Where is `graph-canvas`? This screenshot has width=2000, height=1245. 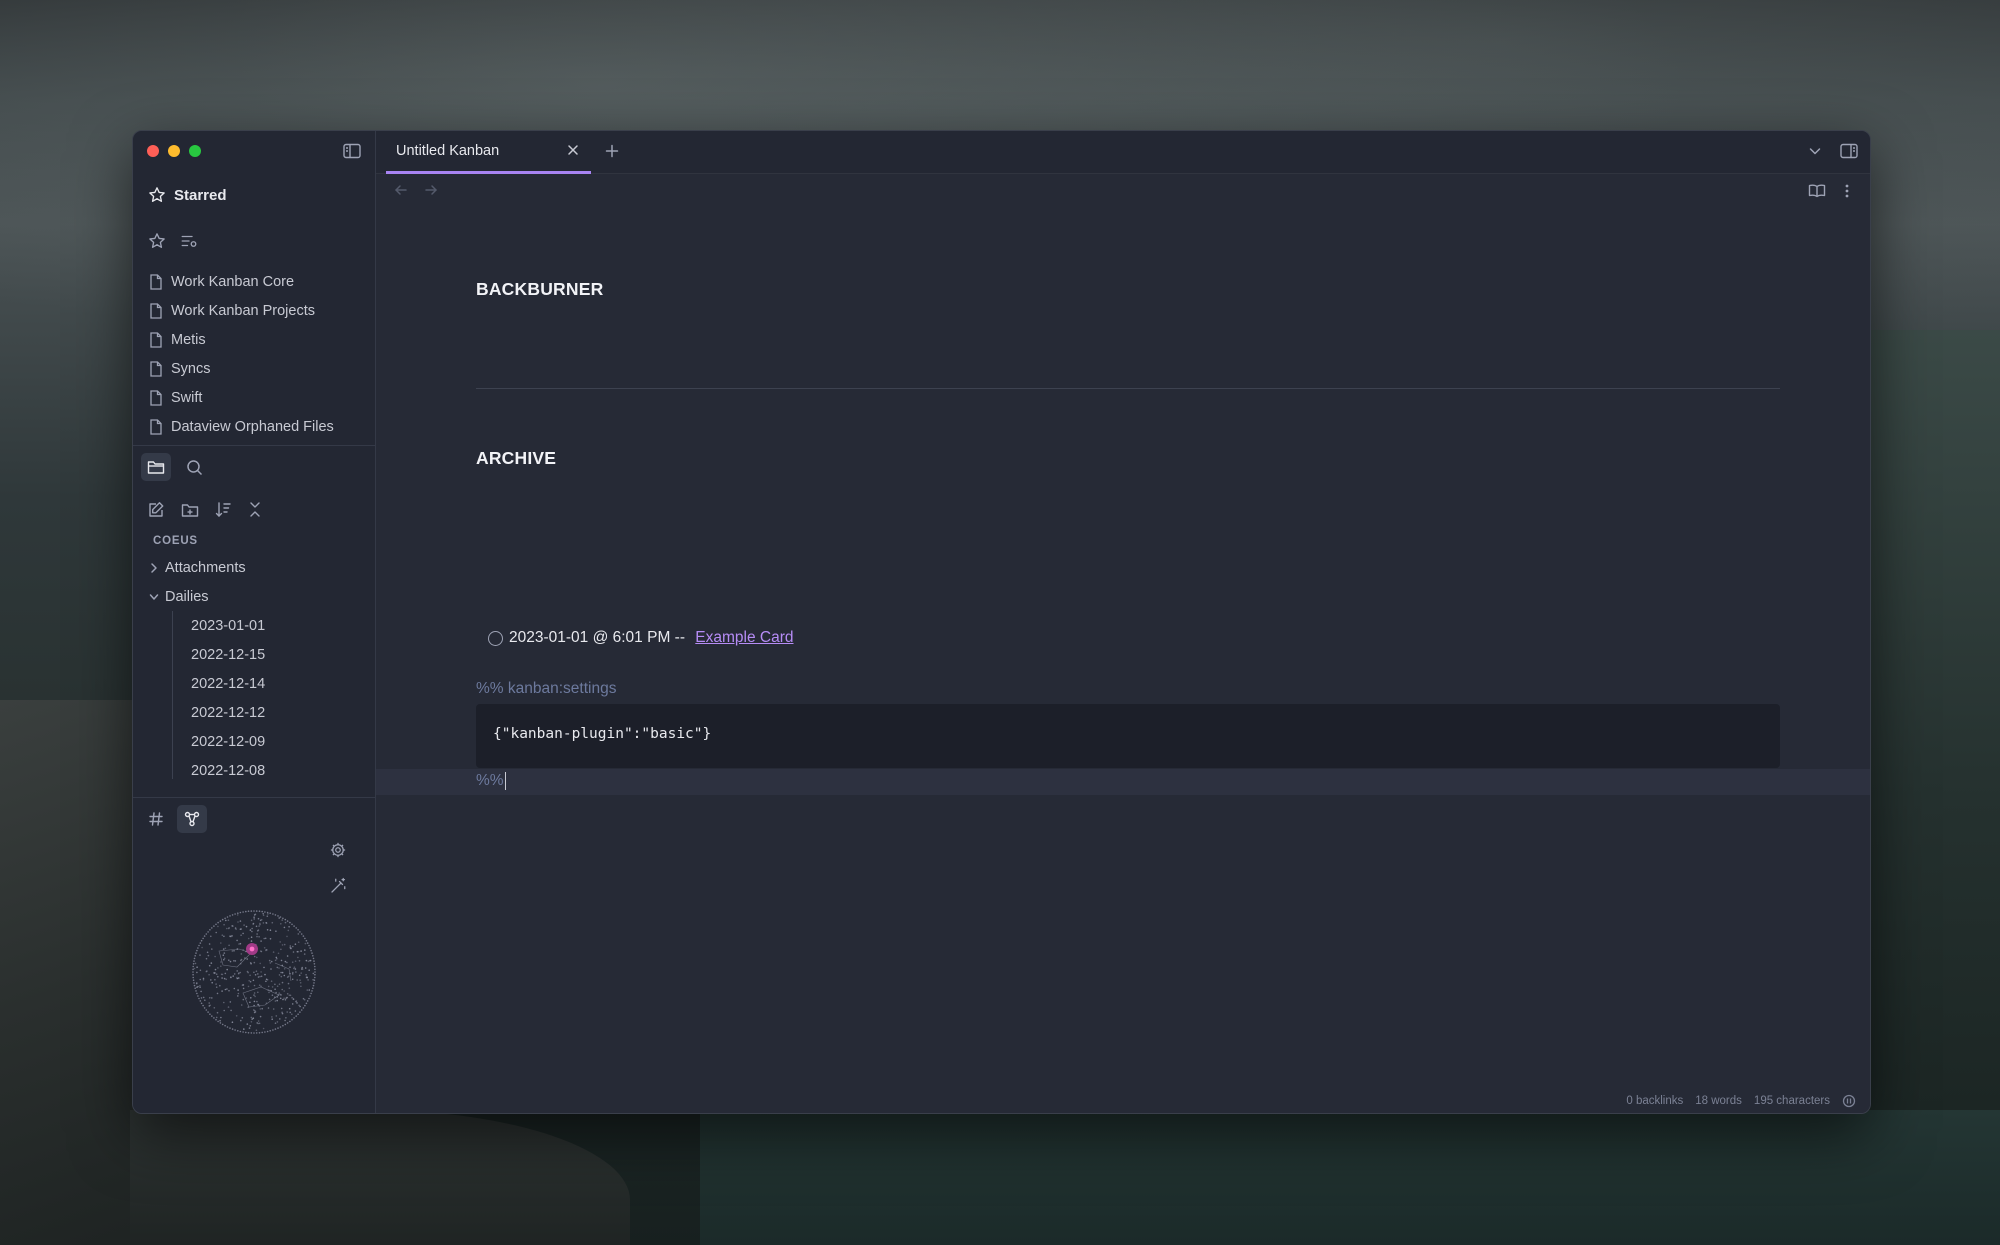 graph-canvas is located at coordinates (254, 972).